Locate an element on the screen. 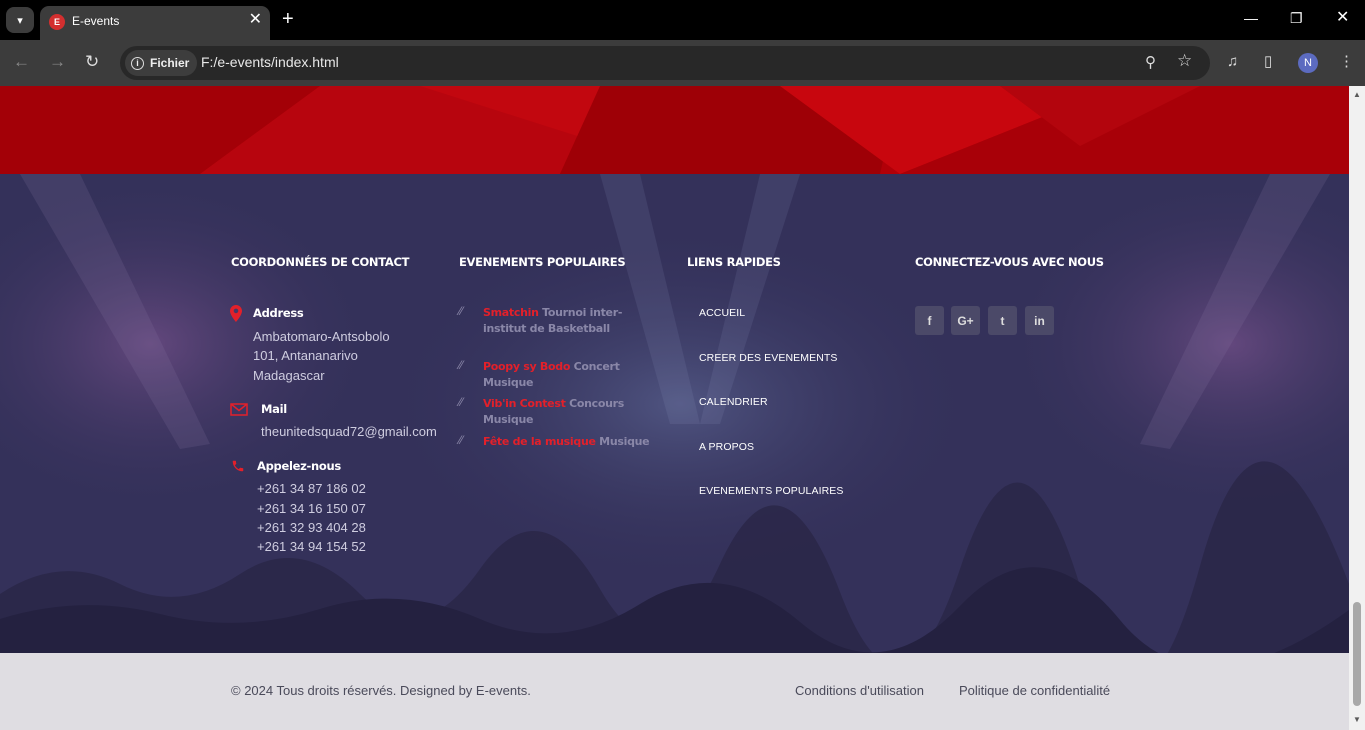  quick-link-calendrier: CALENDRIER is located at coordinates (733, 402).